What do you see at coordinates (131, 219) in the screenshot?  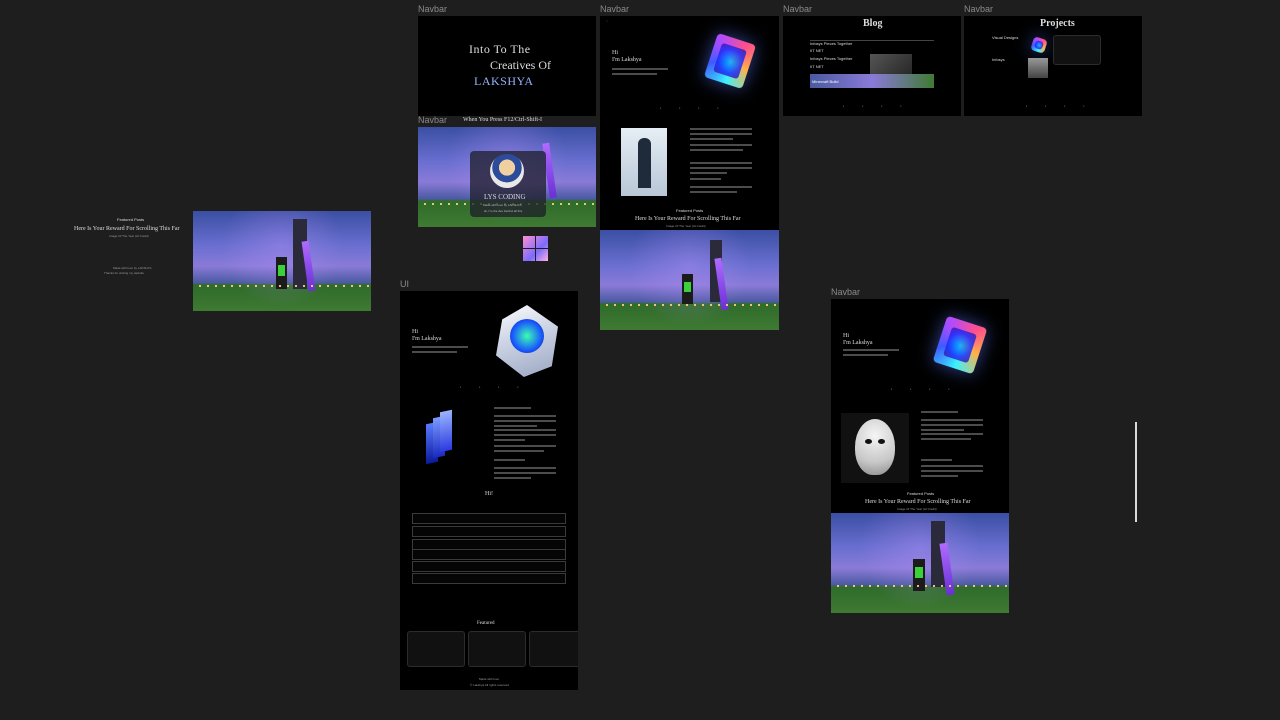 I see `reward-eyebrow-left: Featured Posts` at bounding box center [131, 219].